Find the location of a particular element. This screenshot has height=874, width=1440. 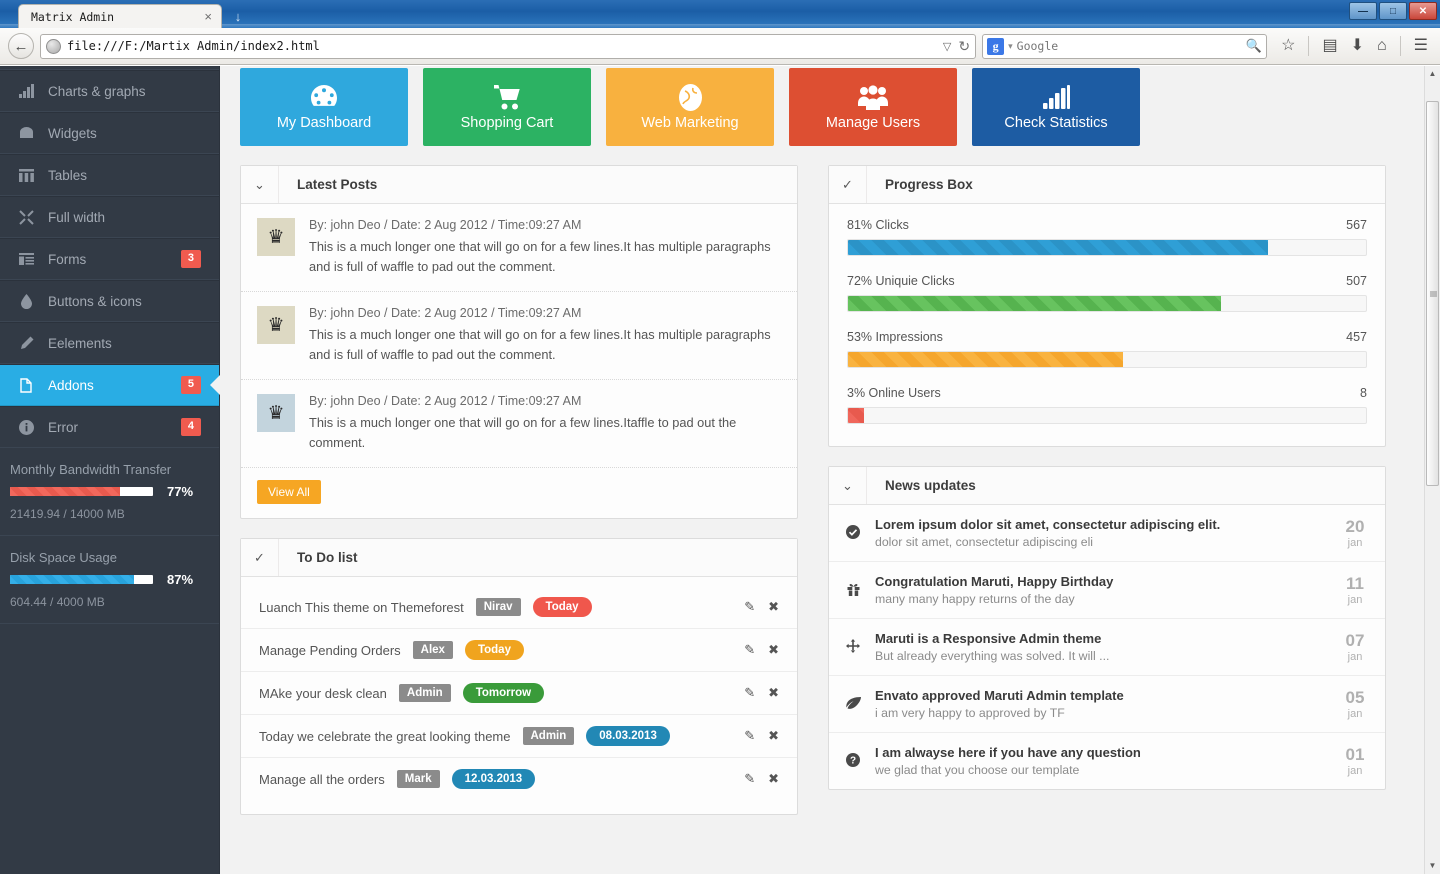

back-button: ← is located at coordinates (21, 46).